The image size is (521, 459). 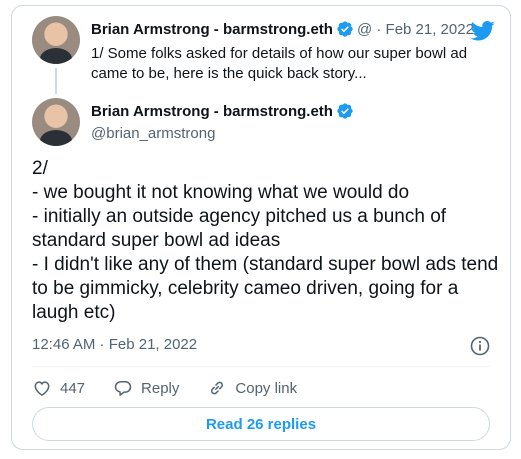 I want to click on author-handle: @brian_armstrong, so click(x=153, y=133).